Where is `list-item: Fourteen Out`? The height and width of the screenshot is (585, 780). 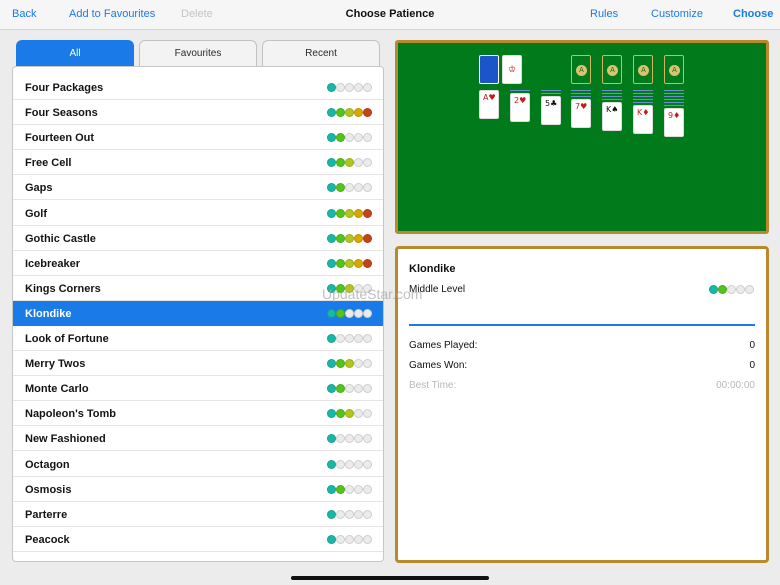
list-item: Fourteen Out is located at coordinates (198, 138).